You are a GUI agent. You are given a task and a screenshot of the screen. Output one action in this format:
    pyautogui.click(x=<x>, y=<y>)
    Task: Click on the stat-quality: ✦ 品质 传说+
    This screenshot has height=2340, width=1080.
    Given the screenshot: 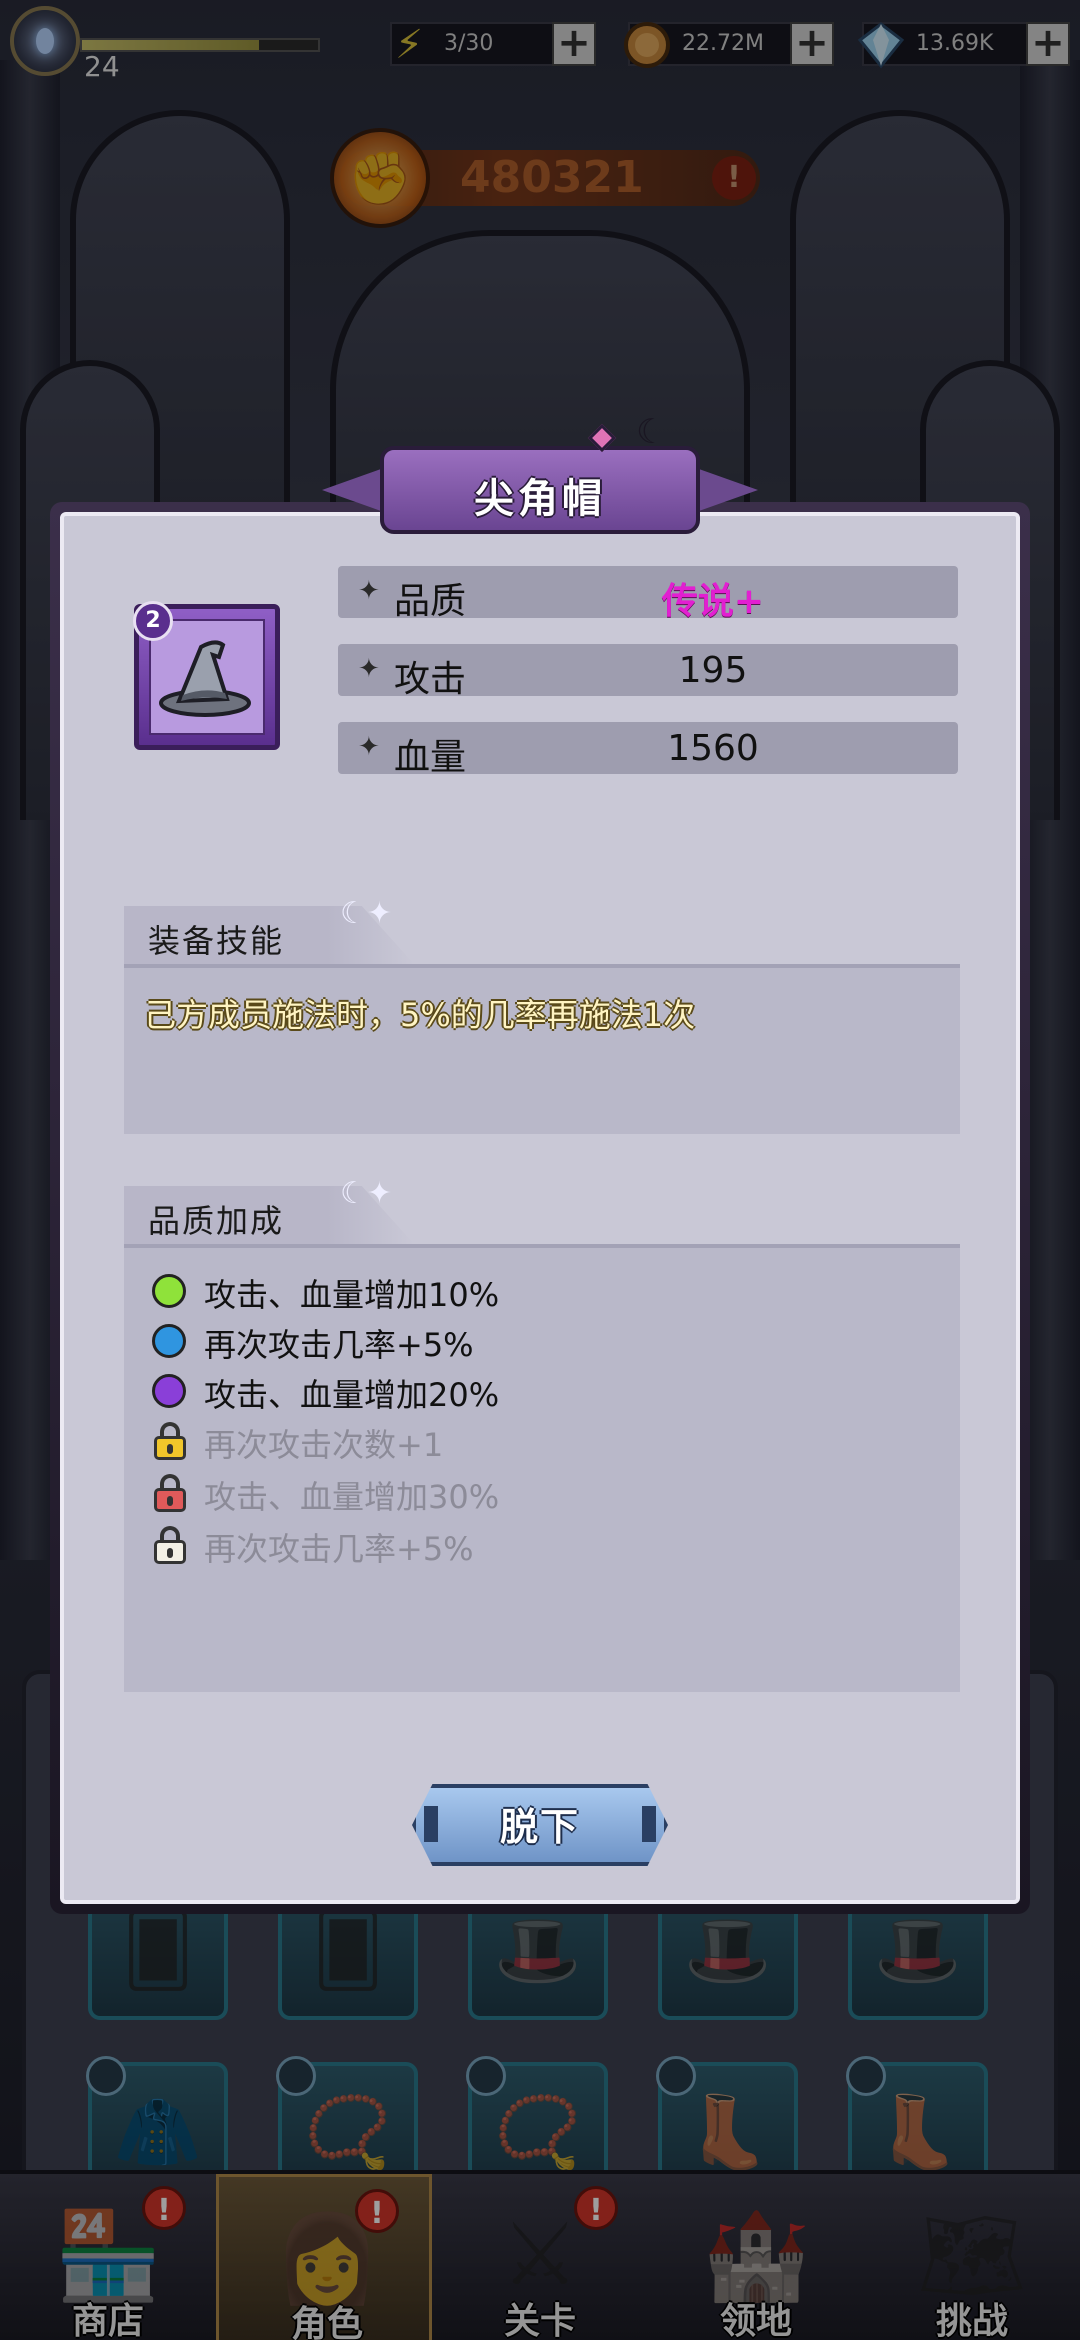 What is the action you would take?
    pyautogui.click(x=648, y=594)
    